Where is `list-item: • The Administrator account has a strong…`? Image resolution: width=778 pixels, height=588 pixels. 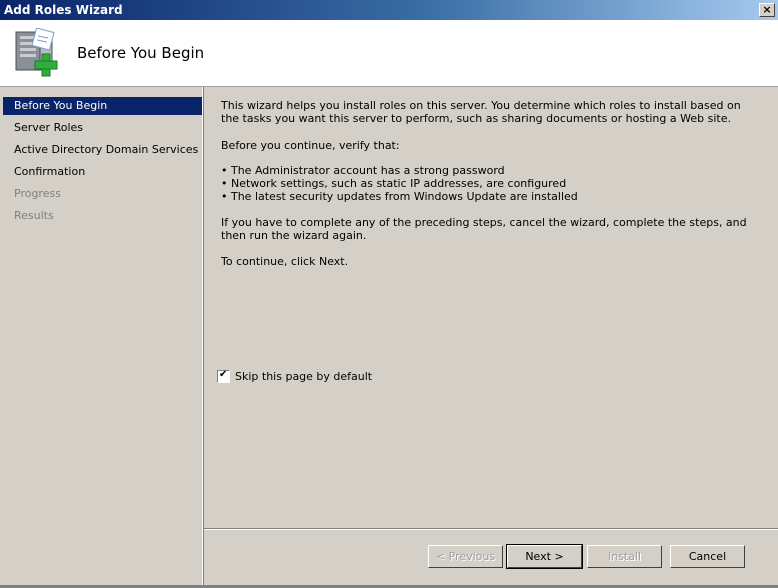
list-item: • The Administrator account has a strong… is located at coordinates (363, 170).